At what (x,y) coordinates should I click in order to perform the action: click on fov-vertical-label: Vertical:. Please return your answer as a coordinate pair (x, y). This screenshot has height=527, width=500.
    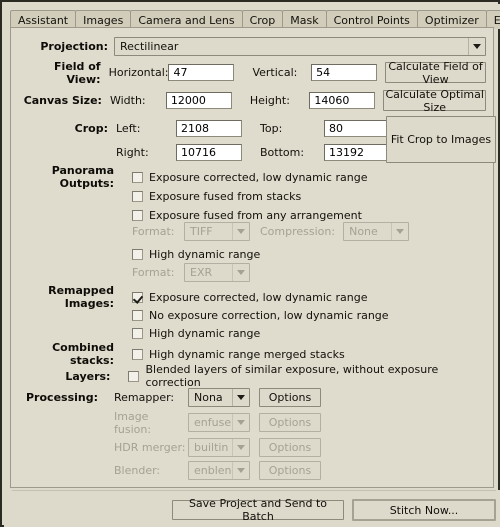
    Looking at the image, I should click on (275, 72).